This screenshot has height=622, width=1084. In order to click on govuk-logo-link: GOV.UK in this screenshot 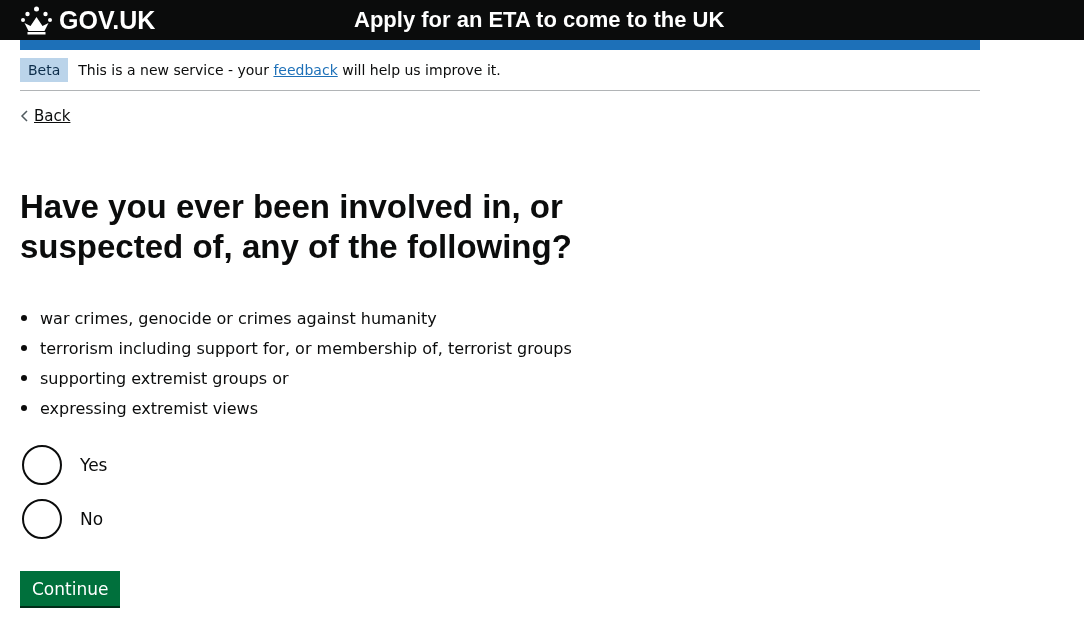, I will do `click(107, 20)`.